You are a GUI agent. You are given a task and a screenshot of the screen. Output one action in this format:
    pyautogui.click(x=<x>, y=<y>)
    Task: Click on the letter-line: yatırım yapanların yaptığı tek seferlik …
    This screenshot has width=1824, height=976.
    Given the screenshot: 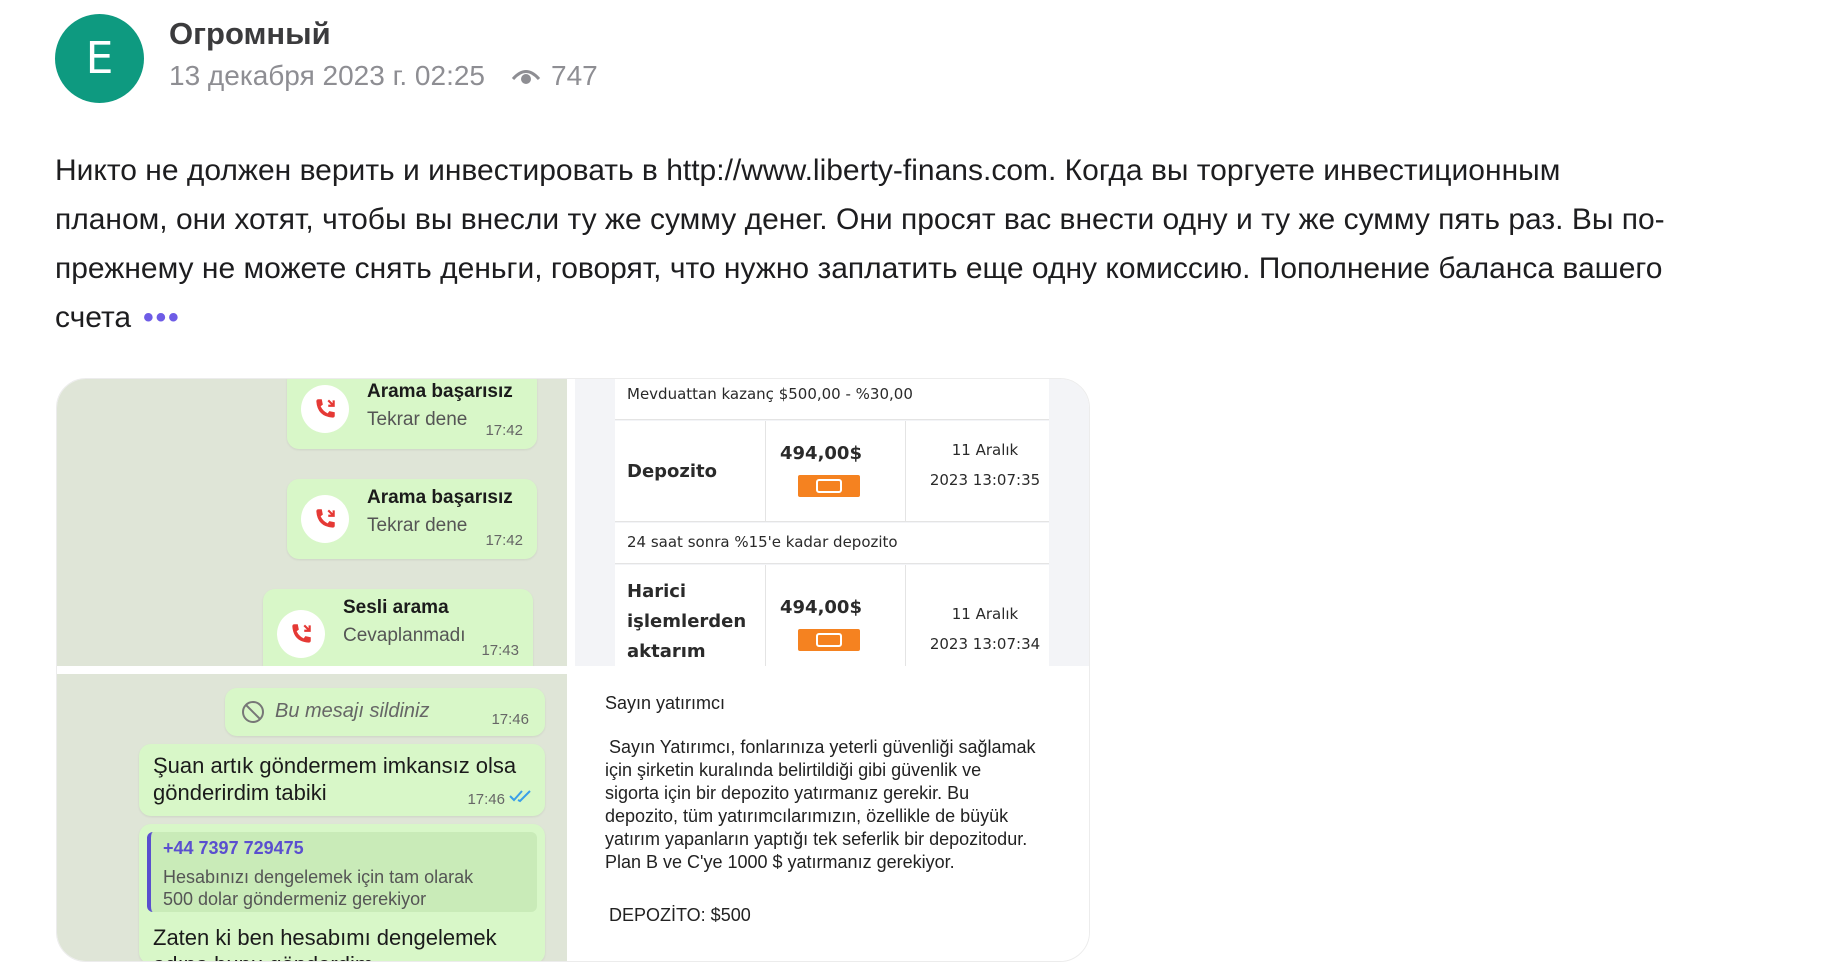 What is the action you would take?
    pyautogui.click(x=816, y=839)
    